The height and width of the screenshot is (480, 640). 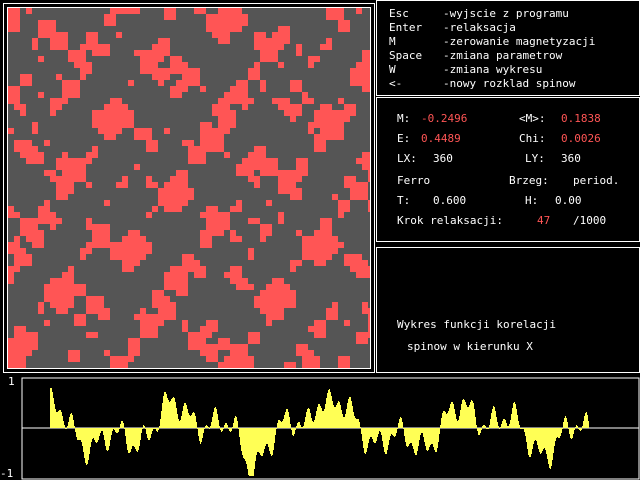 What do you see at coordinates (441, 138) in the screenshot?
I see `energy-value: 0.4489` at bounding box center [441, 138].